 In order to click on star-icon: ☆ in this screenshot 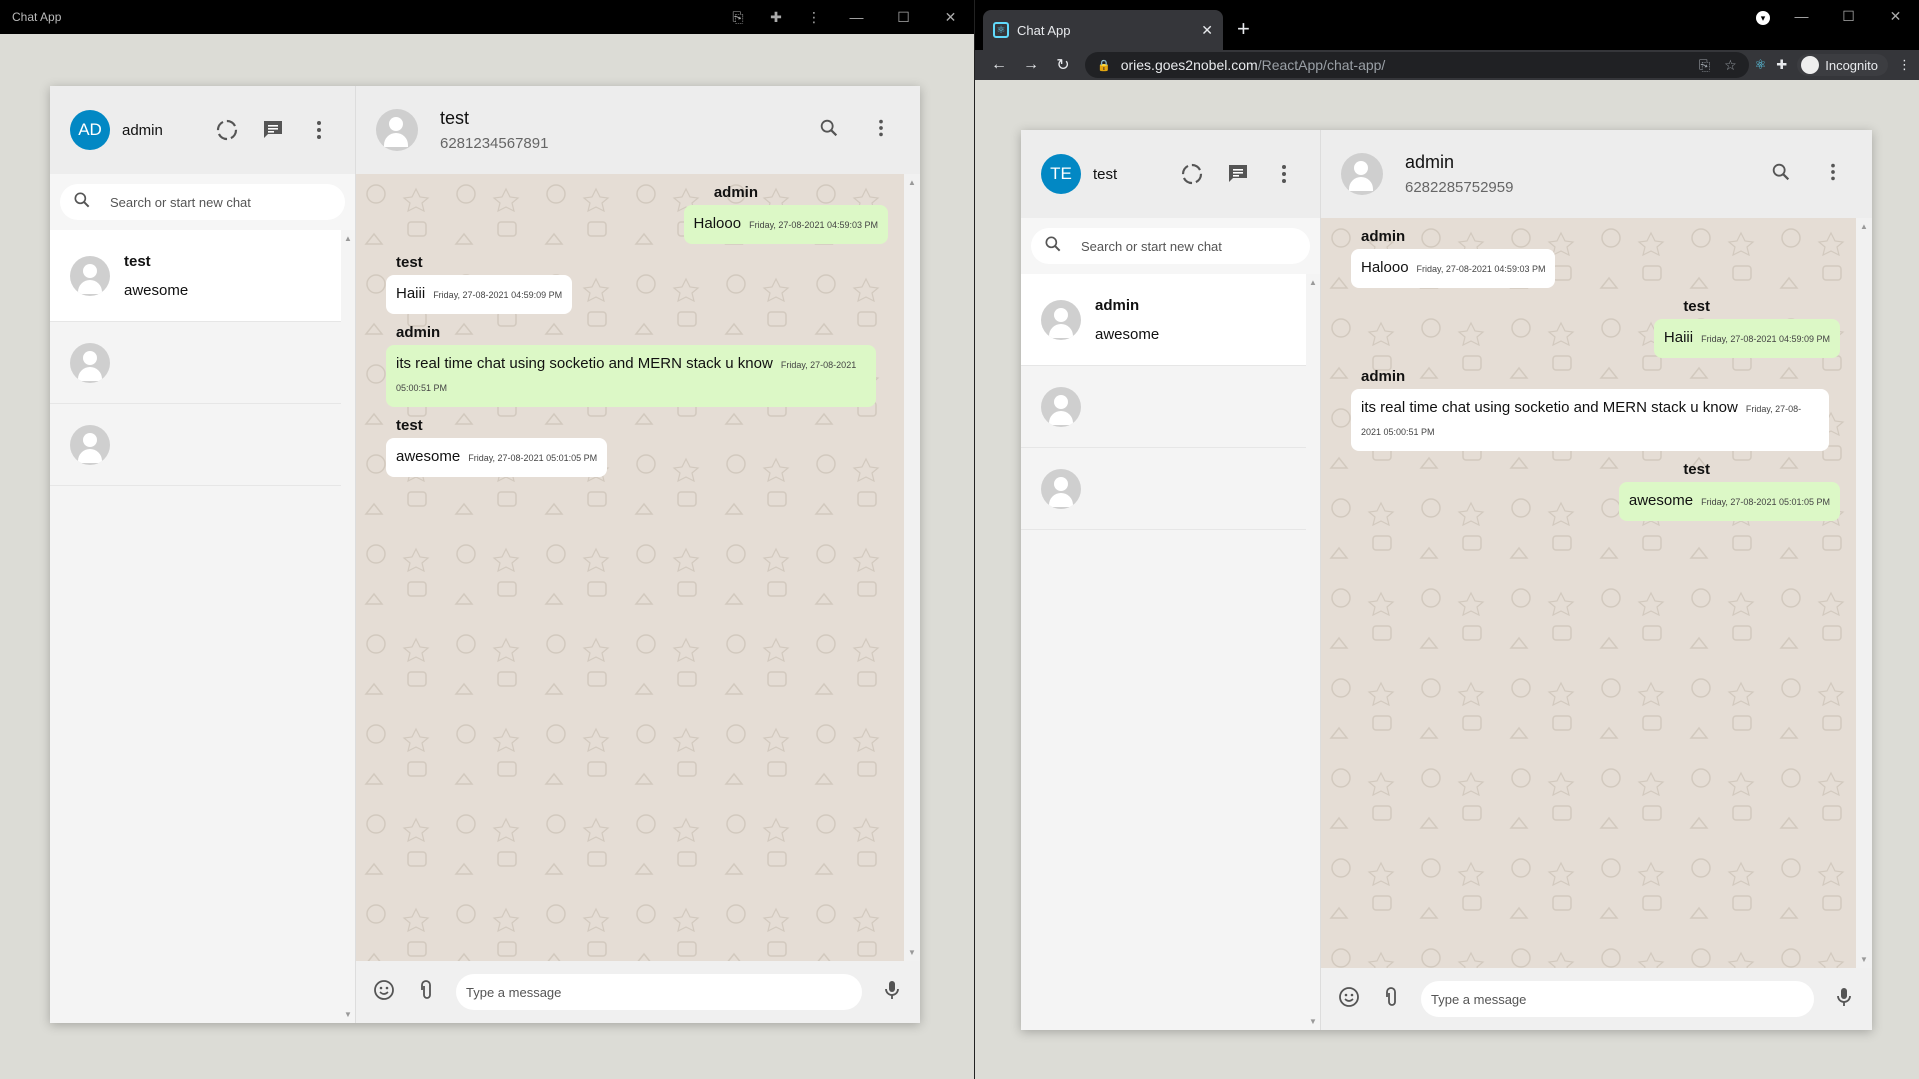, I will do `click(1730, 65)`.